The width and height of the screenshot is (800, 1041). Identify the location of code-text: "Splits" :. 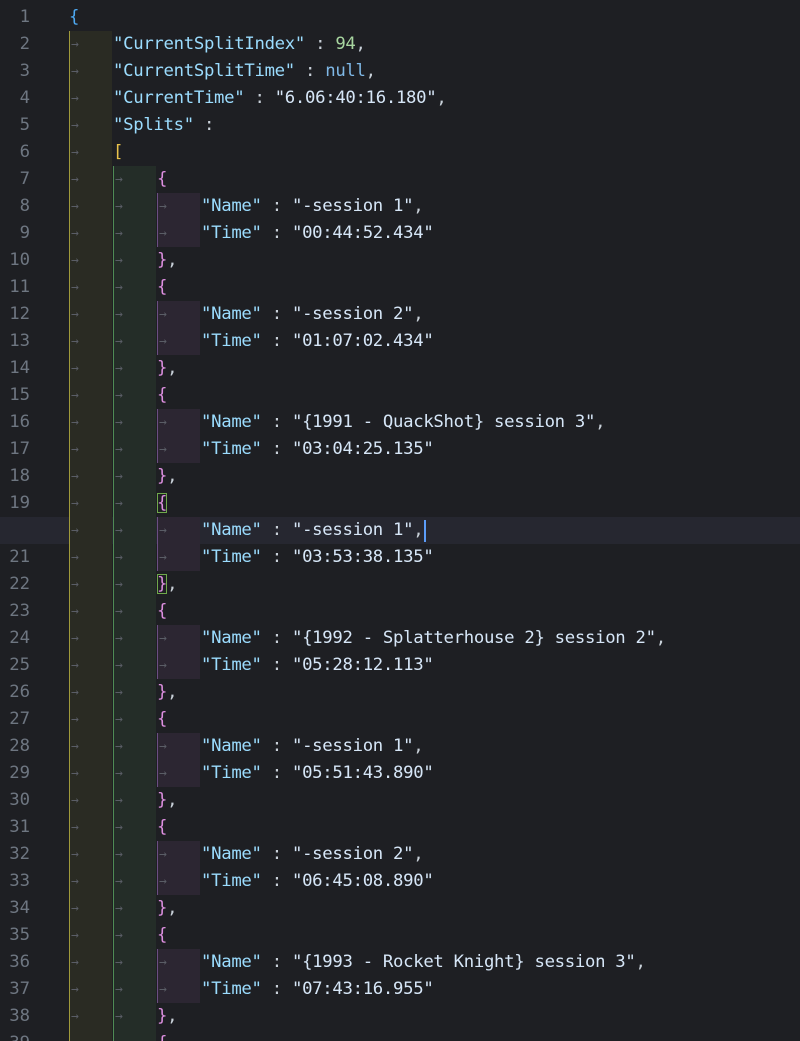
(163, 125).